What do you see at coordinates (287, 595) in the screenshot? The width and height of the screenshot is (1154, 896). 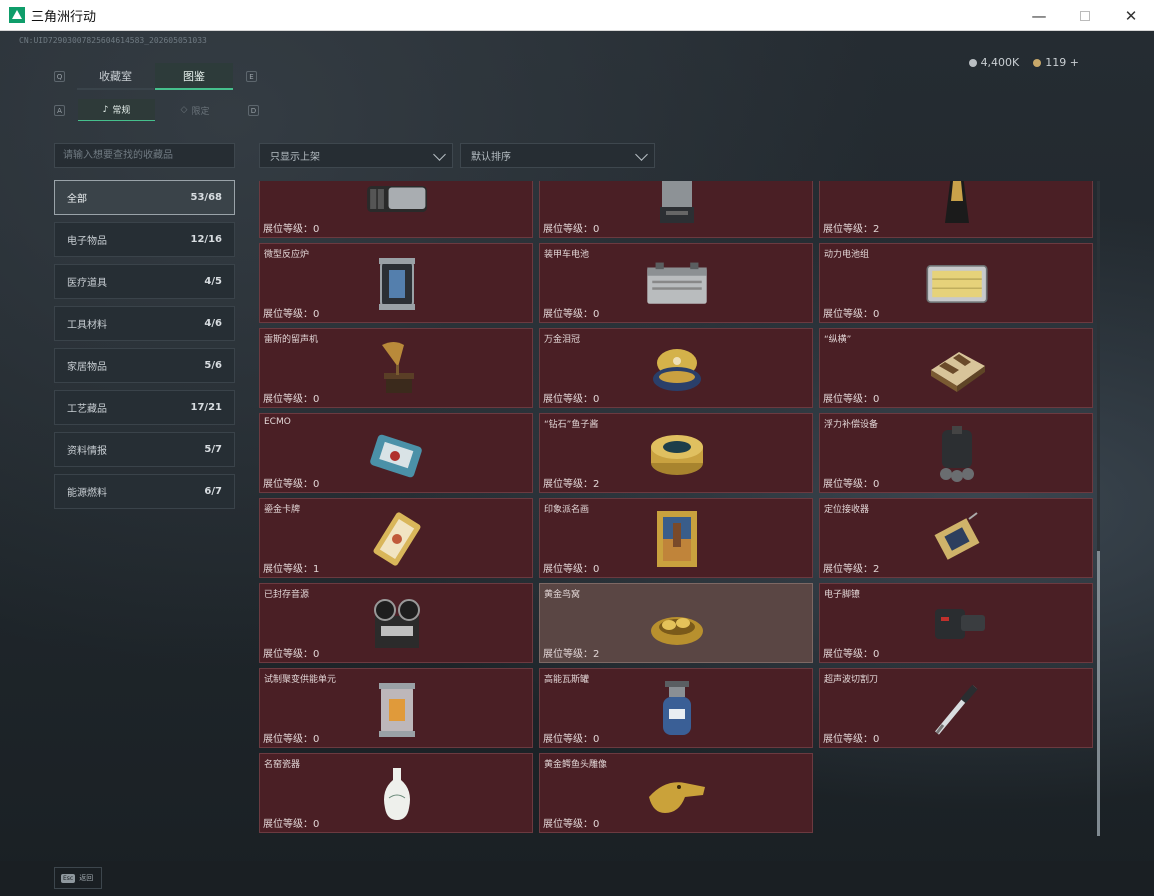 I see `item-name: 已封存音源` at bounding box center [287, 595].